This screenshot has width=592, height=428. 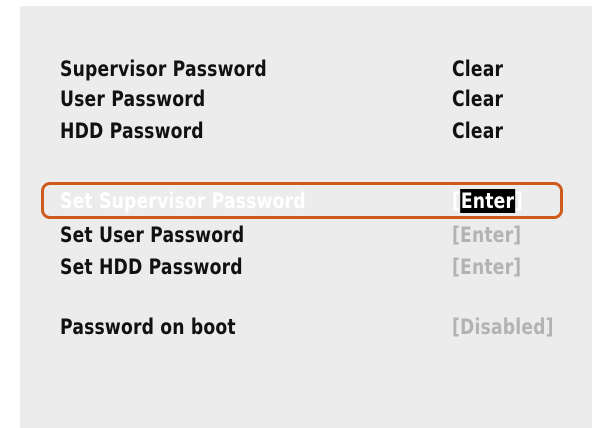 I want to click on password-on-boot-row: Password on boot [Disabled], so click(x=296, y=328).